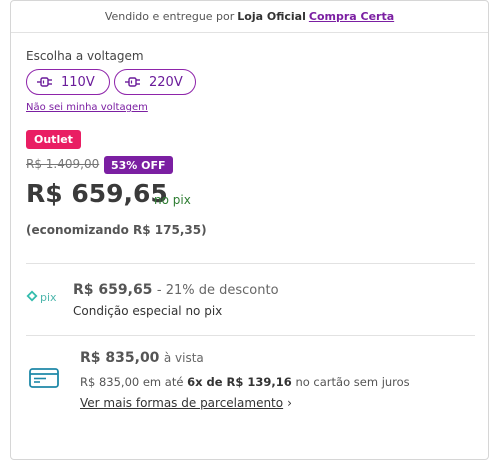 The height and width of the screenshot is (460, 500). What do you see at coordinates (183, 358) in the screenshot?
I see `cash-suffix: à vista` at bounding box center [183, 358].